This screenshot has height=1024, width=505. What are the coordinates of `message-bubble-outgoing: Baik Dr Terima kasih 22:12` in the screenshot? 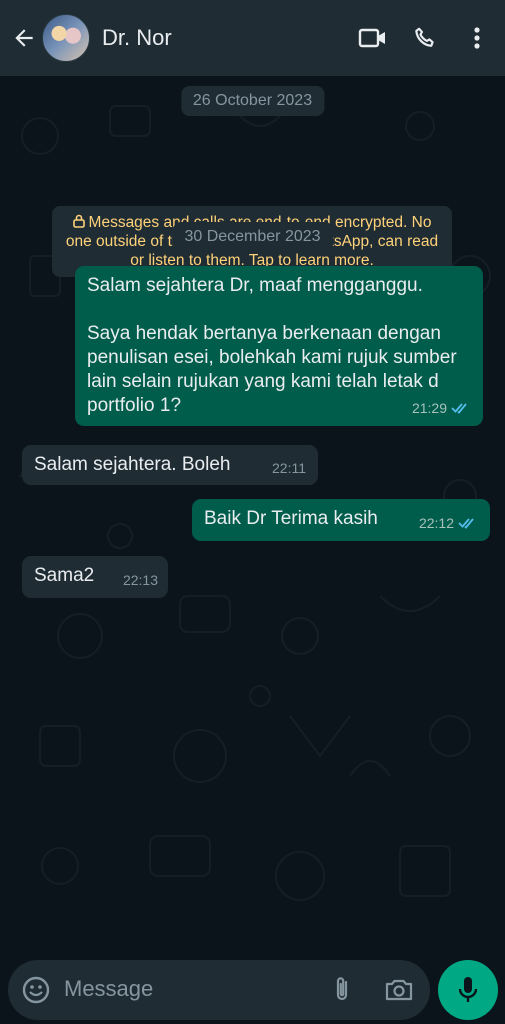 It's located at (341, 520).